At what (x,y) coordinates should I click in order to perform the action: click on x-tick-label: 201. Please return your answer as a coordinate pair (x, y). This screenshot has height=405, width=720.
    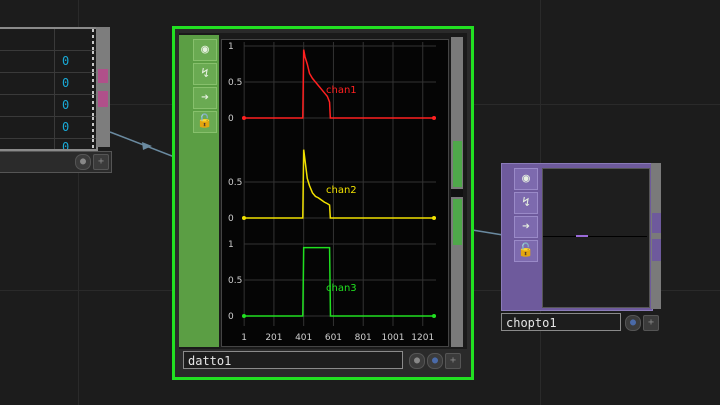
    Looking at the image, I should click on (273, 338).